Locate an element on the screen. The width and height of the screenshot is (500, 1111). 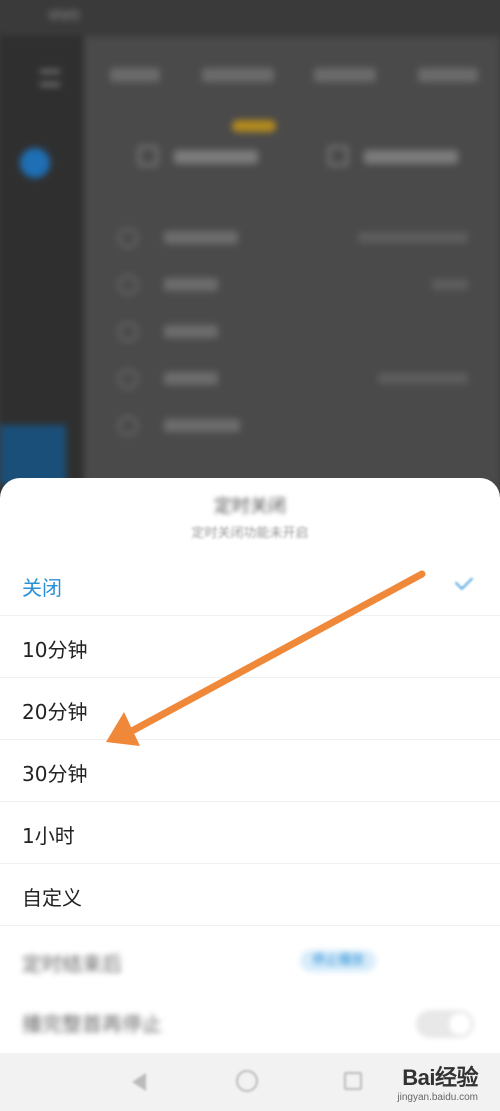
checkmark-icon is located at coordinates (464, 581).